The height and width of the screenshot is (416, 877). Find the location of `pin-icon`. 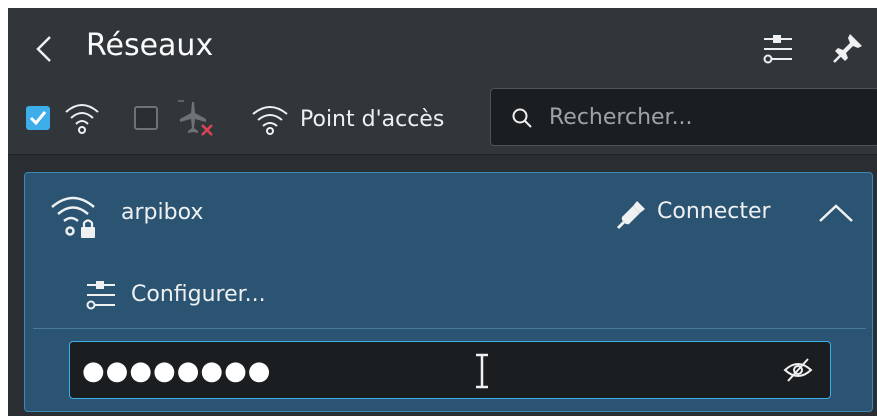

pin-icon is located at coordinates (848, 48).